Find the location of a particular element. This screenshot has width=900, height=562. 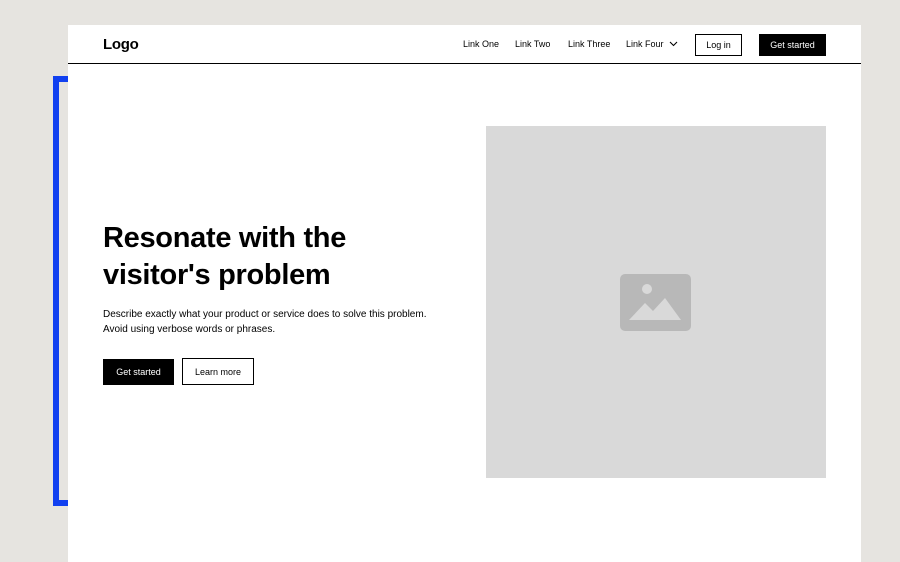

login-button: Log in is located at coordinates (718, 45).